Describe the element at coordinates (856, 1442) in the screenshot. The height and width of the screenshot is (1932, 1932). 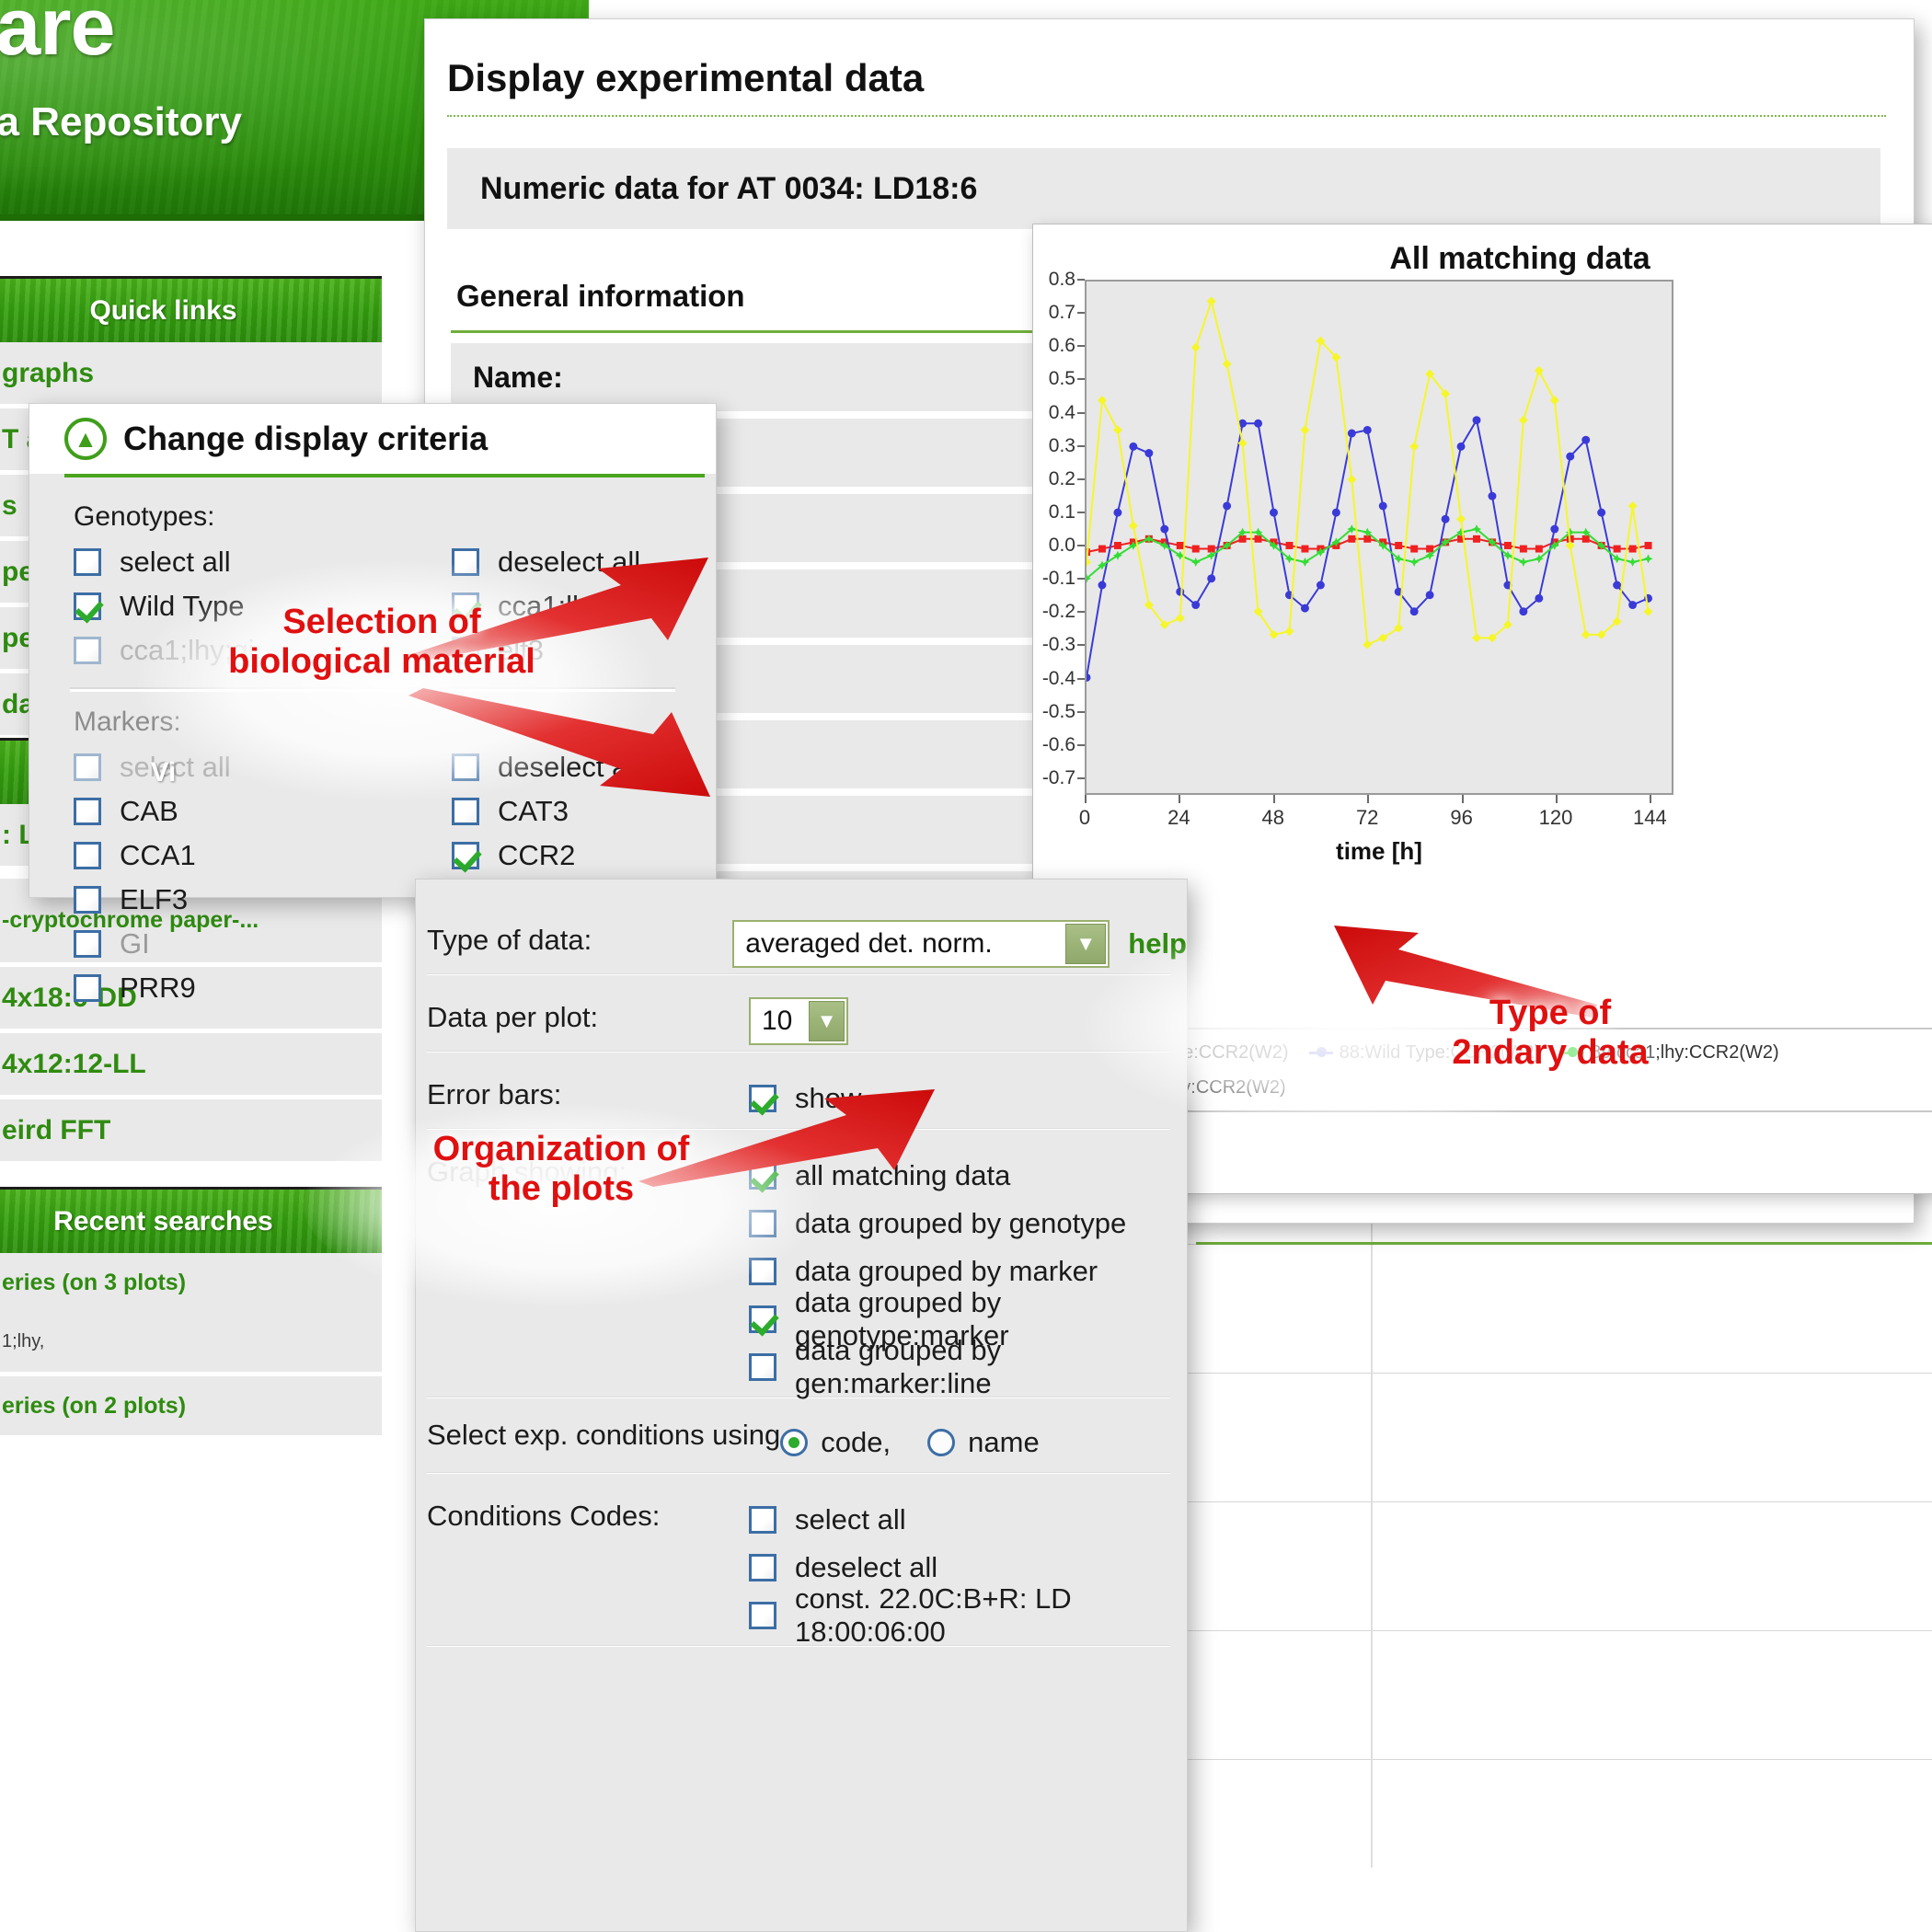
I see `radio-label: code,` at that location.